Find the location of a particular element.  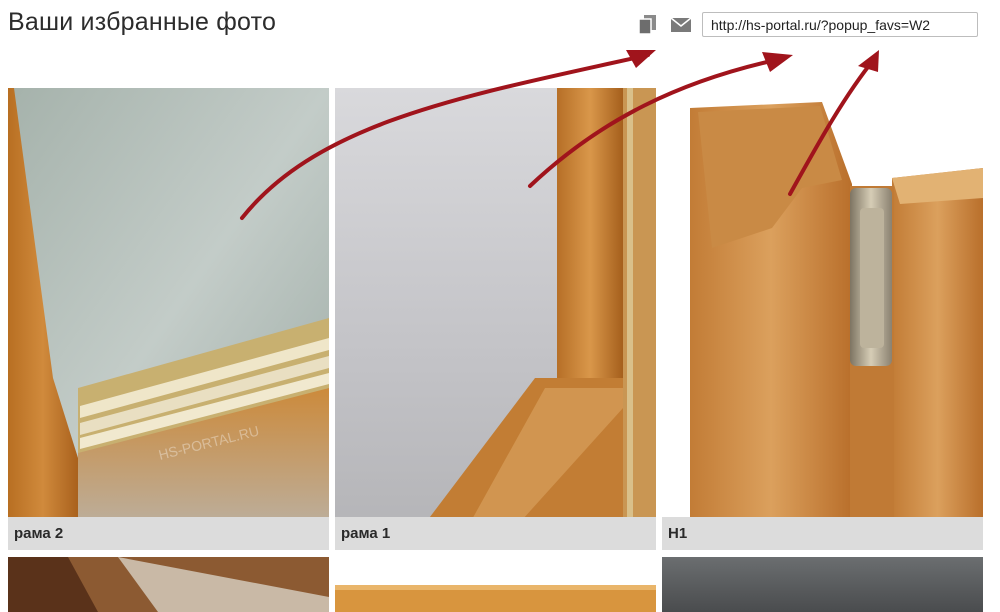

photo-caption: рама 1 is located at coordinates (495, 533).